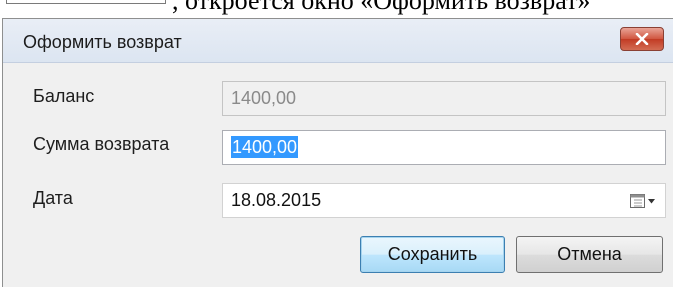 The width and height of the screenshot is (673, 287). I want to click on close-button, so click(642, 39).